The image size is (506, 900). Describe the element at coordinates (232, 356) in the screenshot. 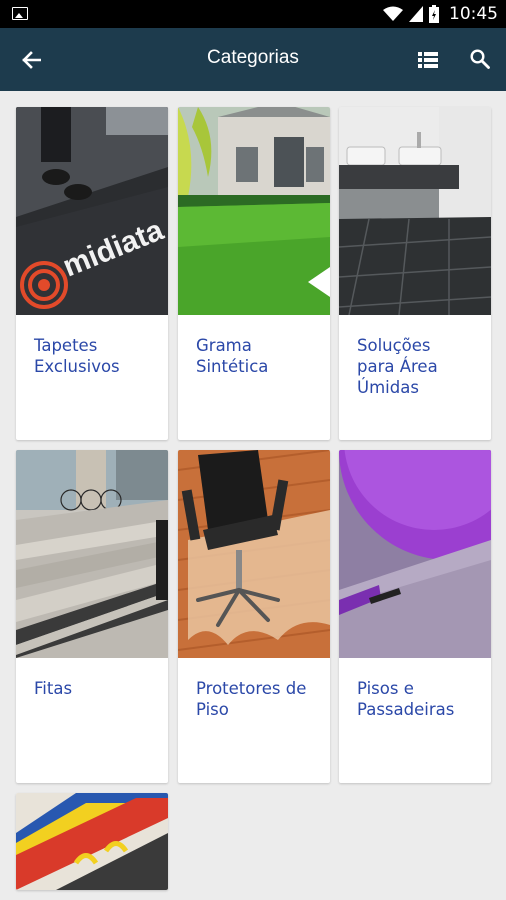

I see `category-label: Grama Sintética` at that location.